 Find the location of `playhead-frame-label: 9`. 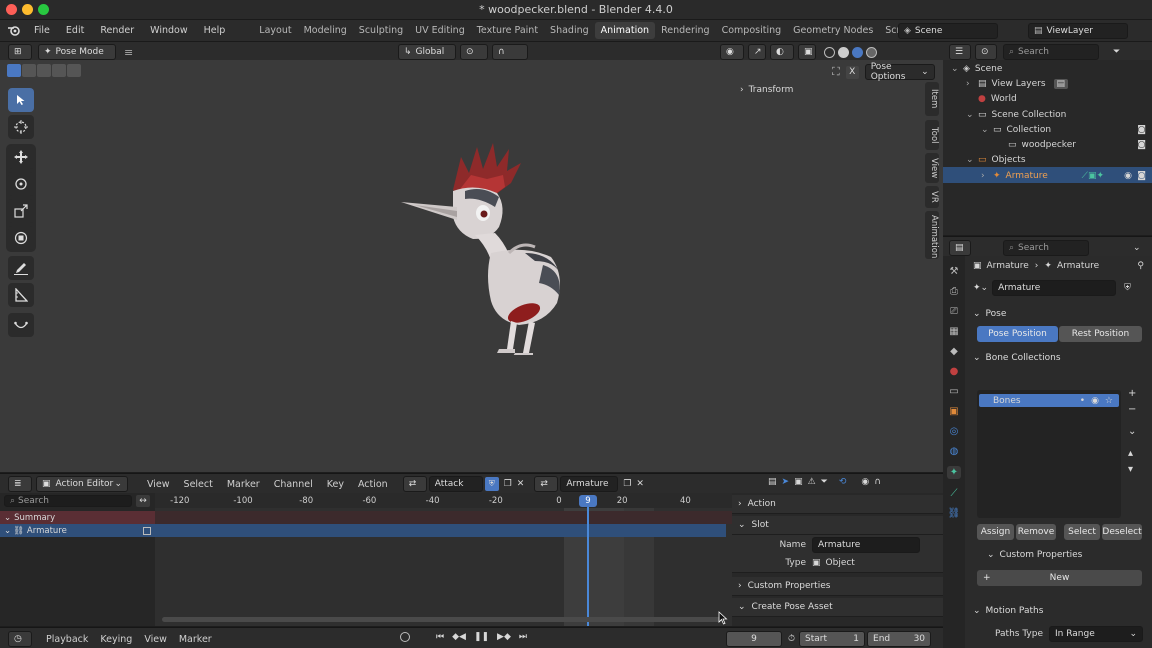

playhead-frame-label: 9 is located at coordinates (588, 501).